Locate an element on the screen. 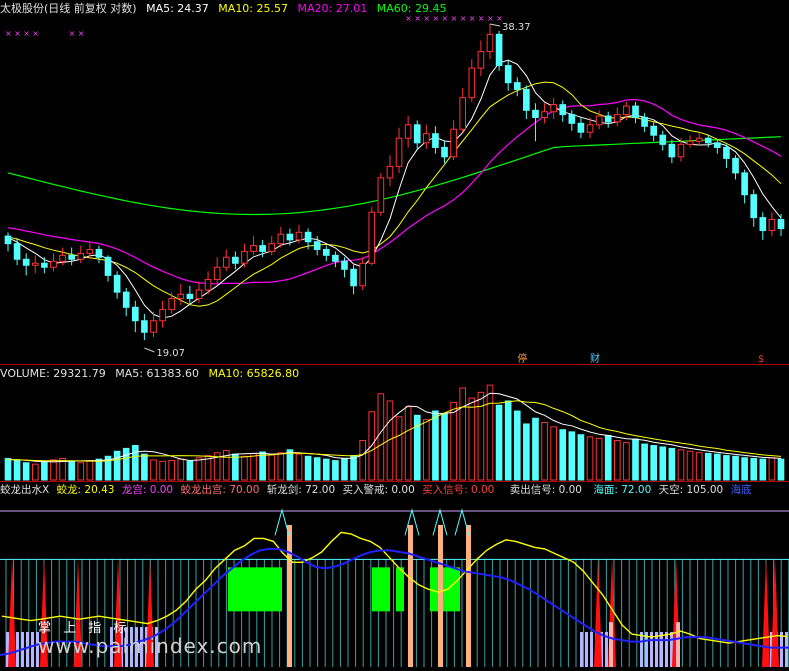  haimian-readout: 海面: 72.00 is located at coordinates (622, 490).